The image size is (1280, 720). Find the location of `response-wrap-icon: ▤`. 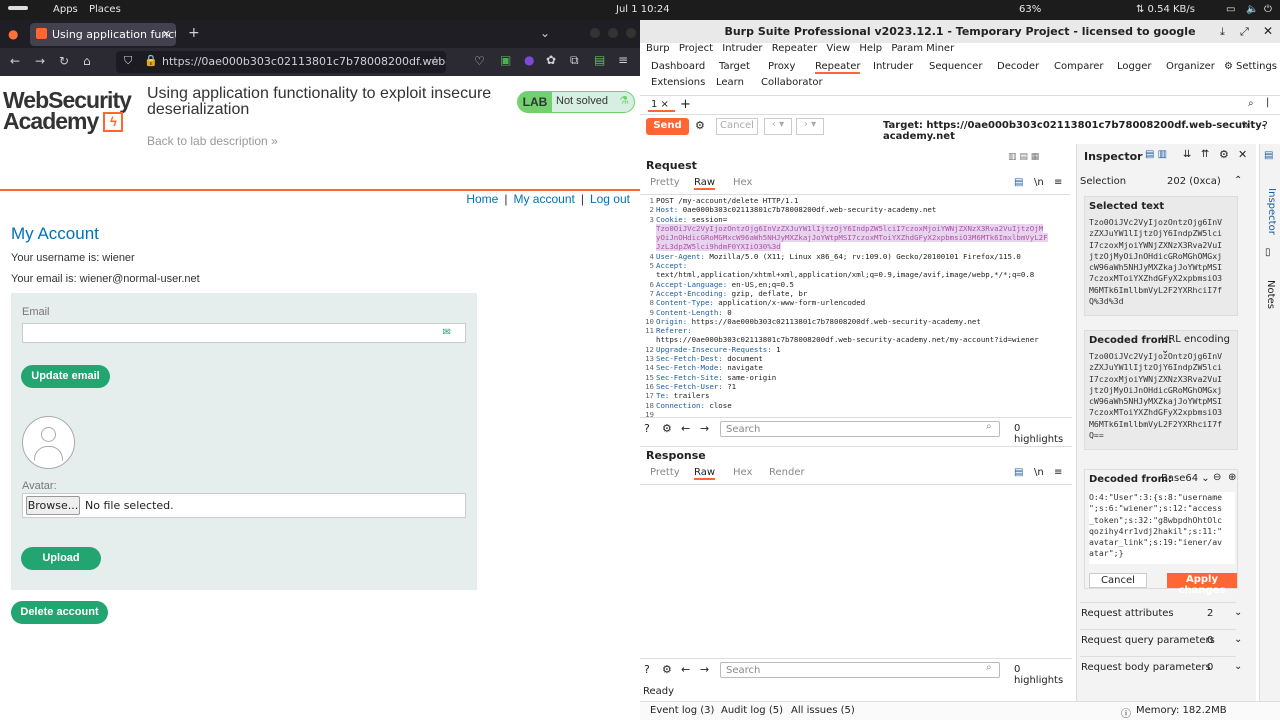

response-wrap-icon: ▤ is located at coordinates (1018, 472).